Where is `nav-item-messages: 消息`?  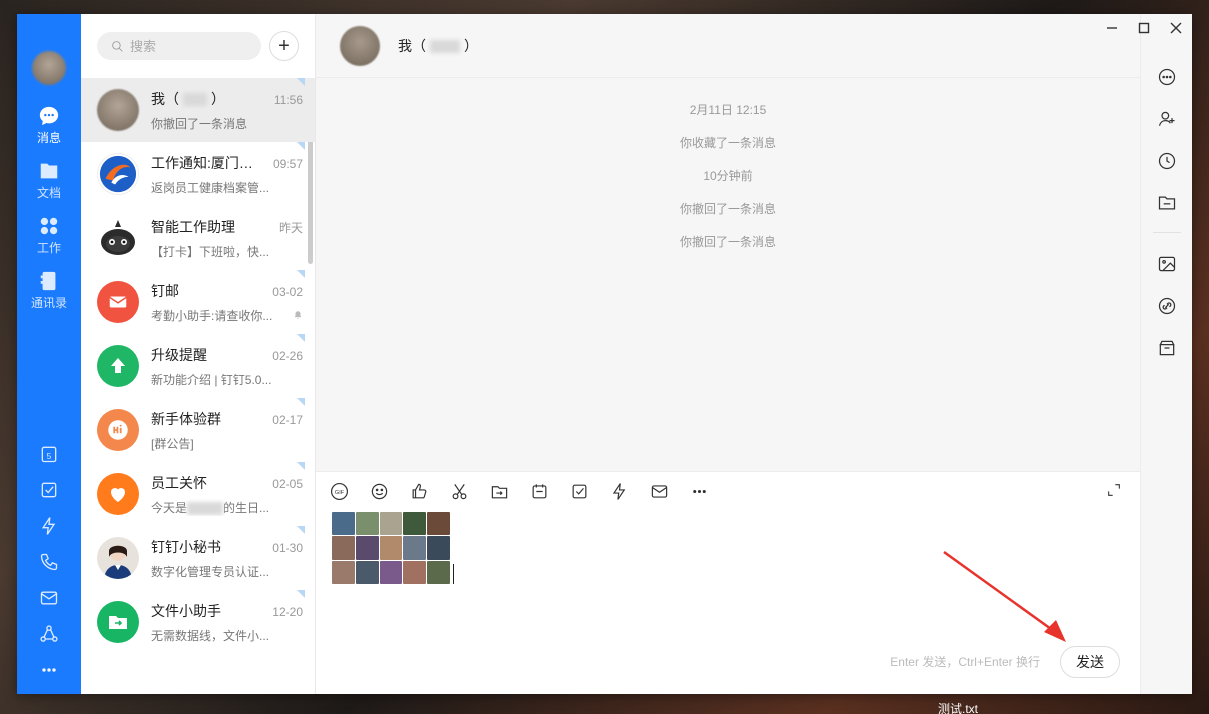 nav-item-messages: 消息 is located at coordinates (49, 125).